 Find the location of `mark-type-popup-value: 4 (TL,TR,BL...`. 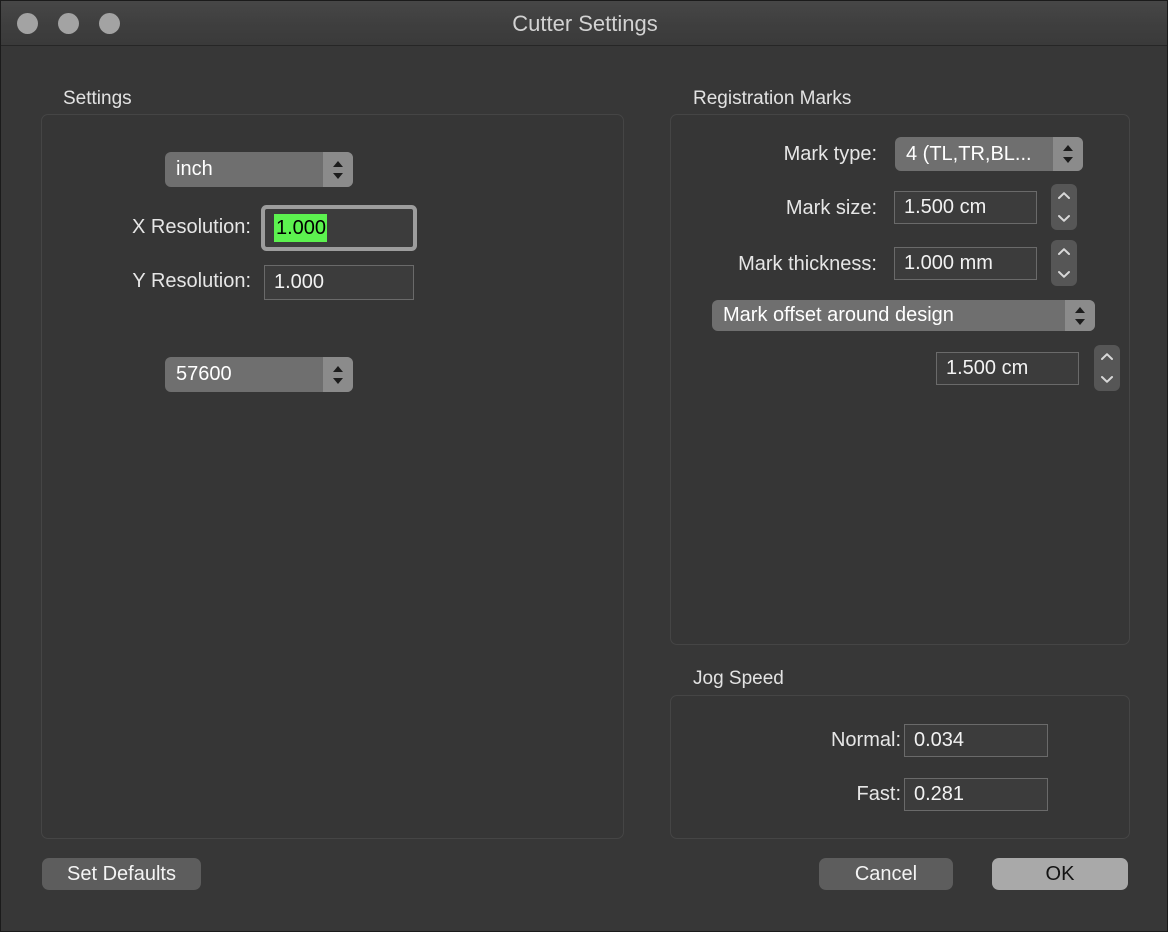

mark-type-popup-value: 4 (TL,TR,BL... is located at coordinates (969, 153).